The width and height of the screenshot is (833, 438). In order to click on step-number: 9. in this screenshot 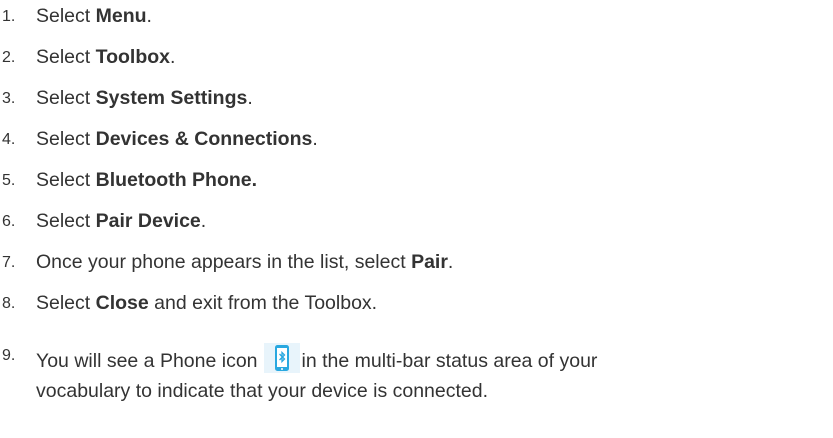, I will do `click(9, 355)`.